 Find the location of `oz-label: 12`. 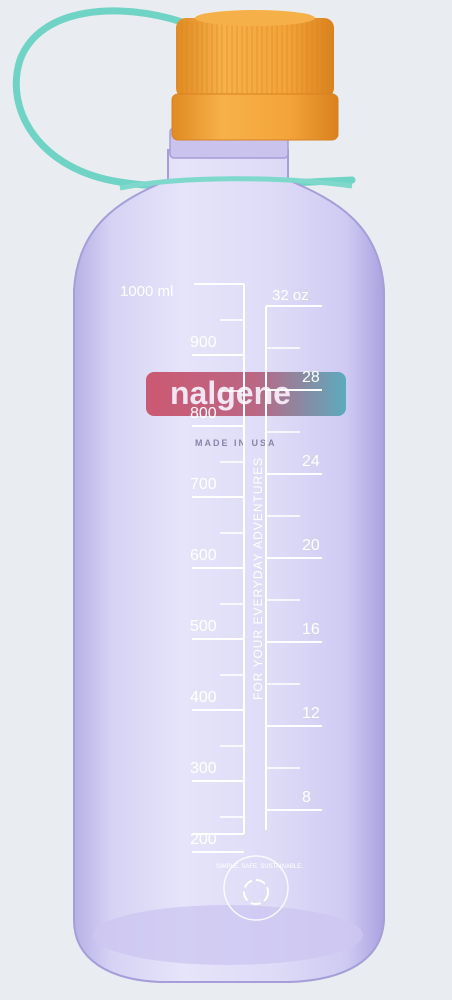

oz-label: 12 is located at coordinates (311, 713).